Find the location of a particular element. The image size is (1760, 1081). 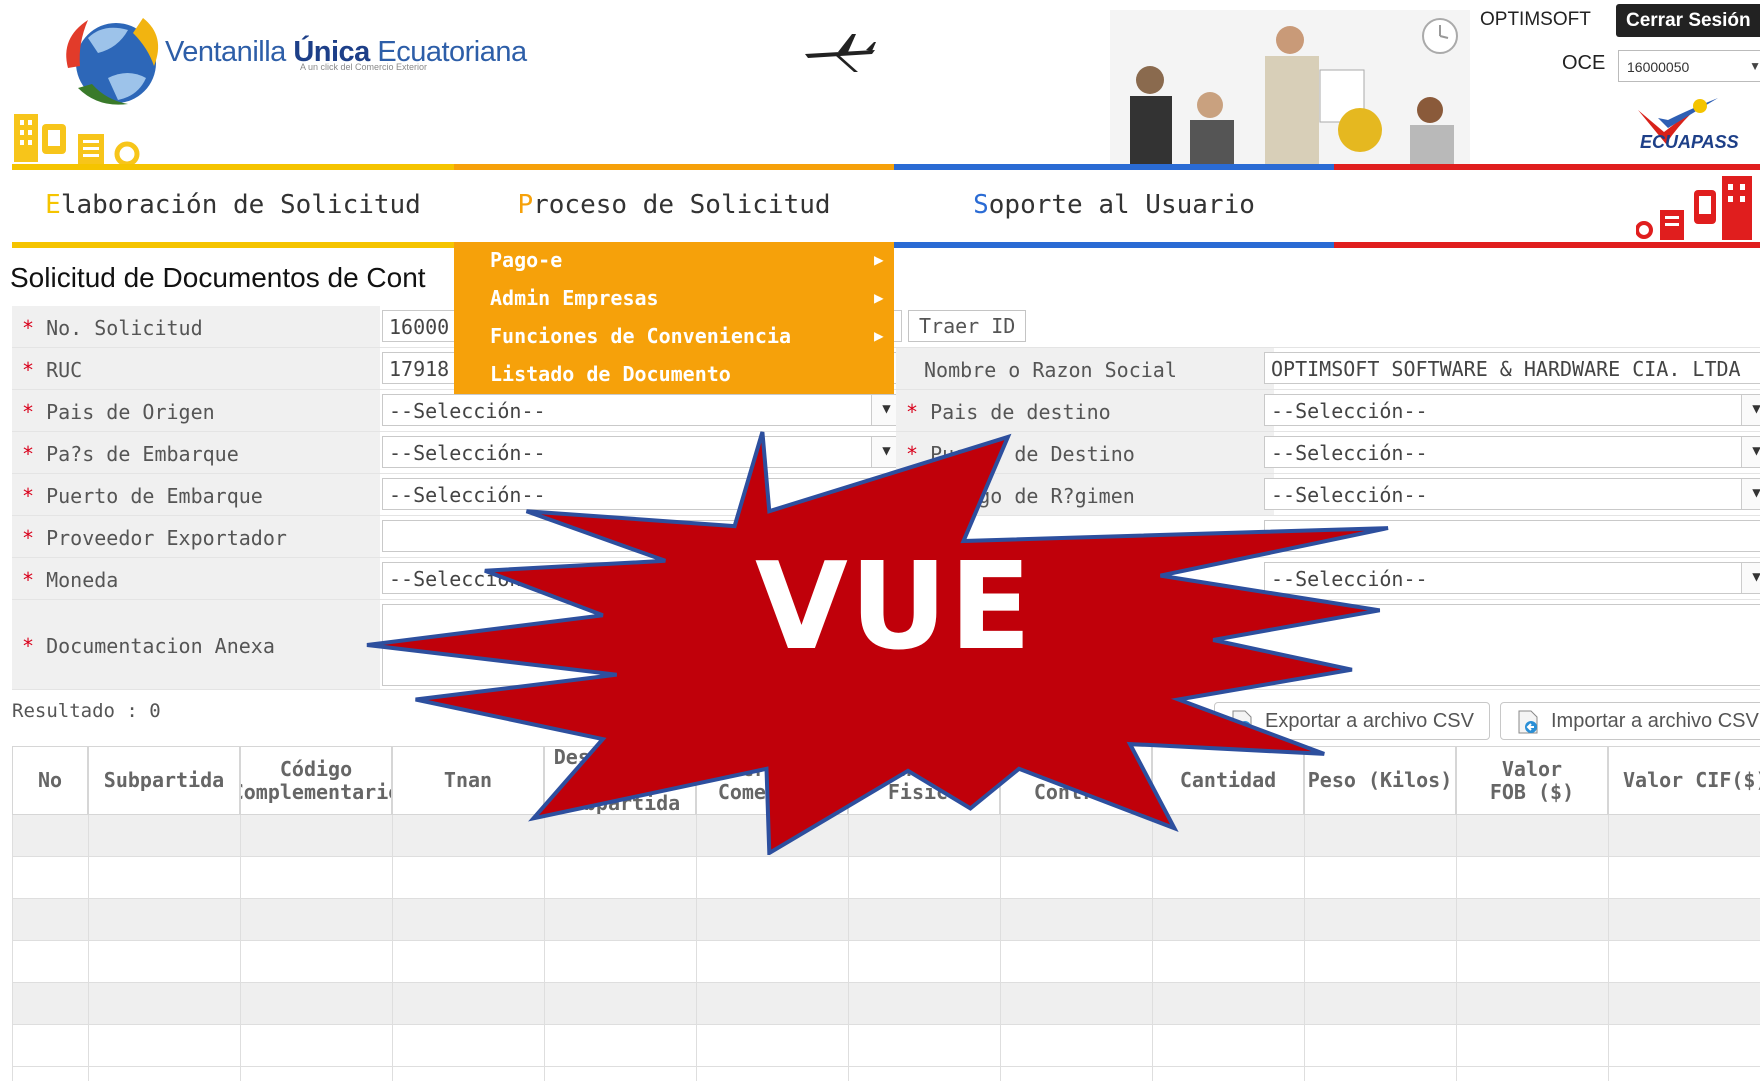

import-csv-button: Importar a archivo CSV is located at coordinates (1630, 721).